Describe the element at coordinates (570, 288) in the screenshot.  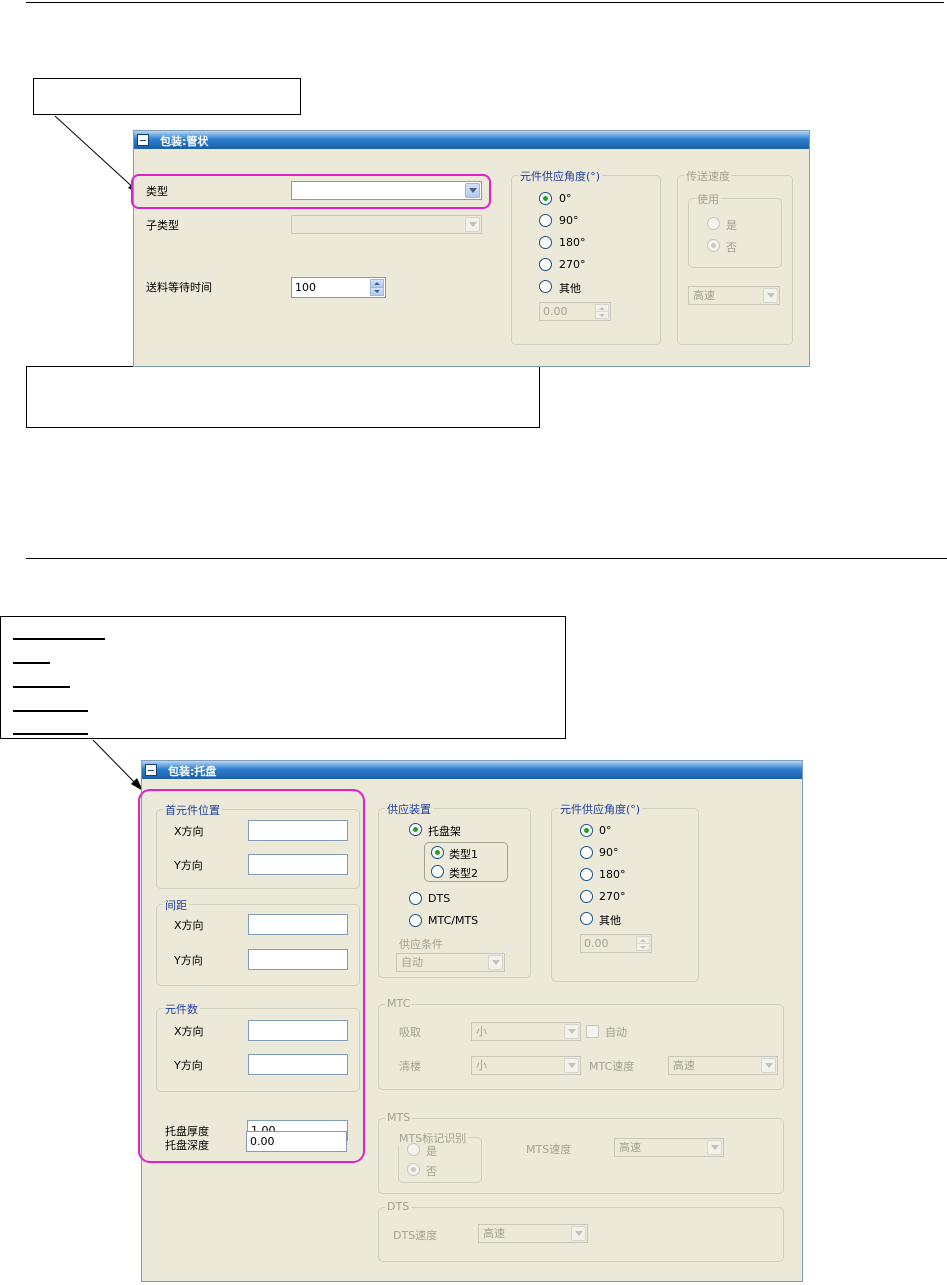
I see `angle-other-label: 其他` at that location.